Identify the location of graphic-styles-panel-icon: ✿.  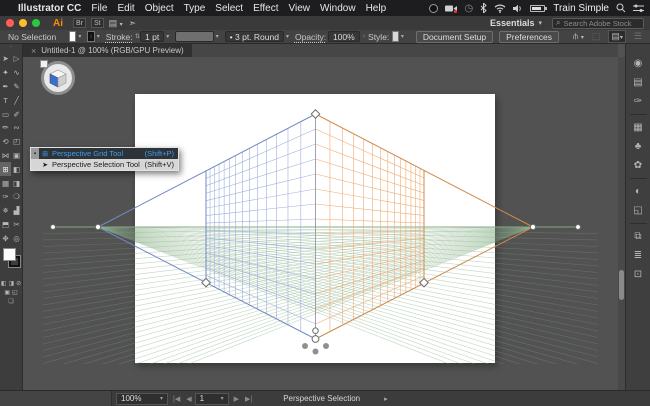
(638, 165).